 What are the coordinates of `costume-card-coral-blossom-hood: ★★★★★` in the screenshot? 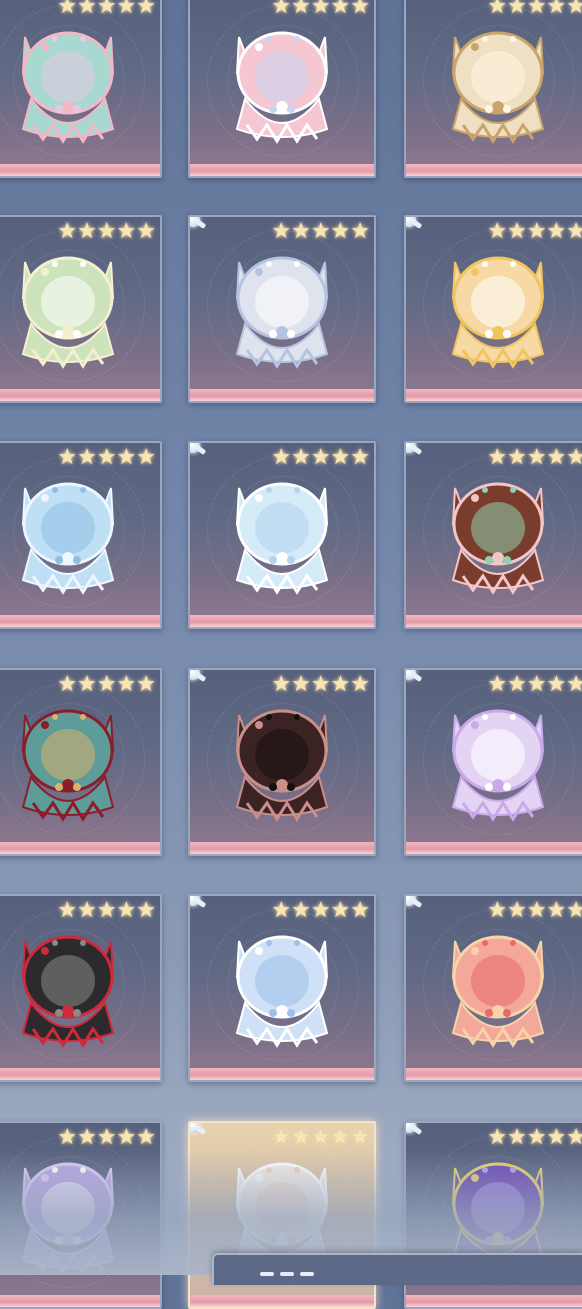 It's located at (493, 988).